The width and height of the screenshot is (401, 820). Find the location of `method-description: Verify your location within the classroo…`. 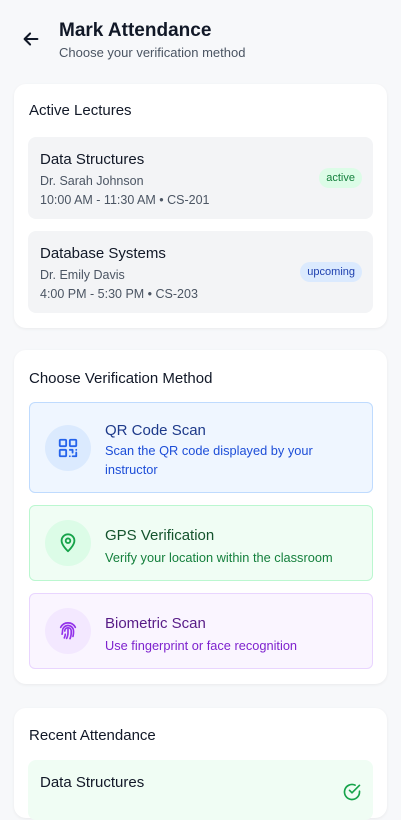

method-description: Verify your location within the classroo… is located at coordinates (219, 557).